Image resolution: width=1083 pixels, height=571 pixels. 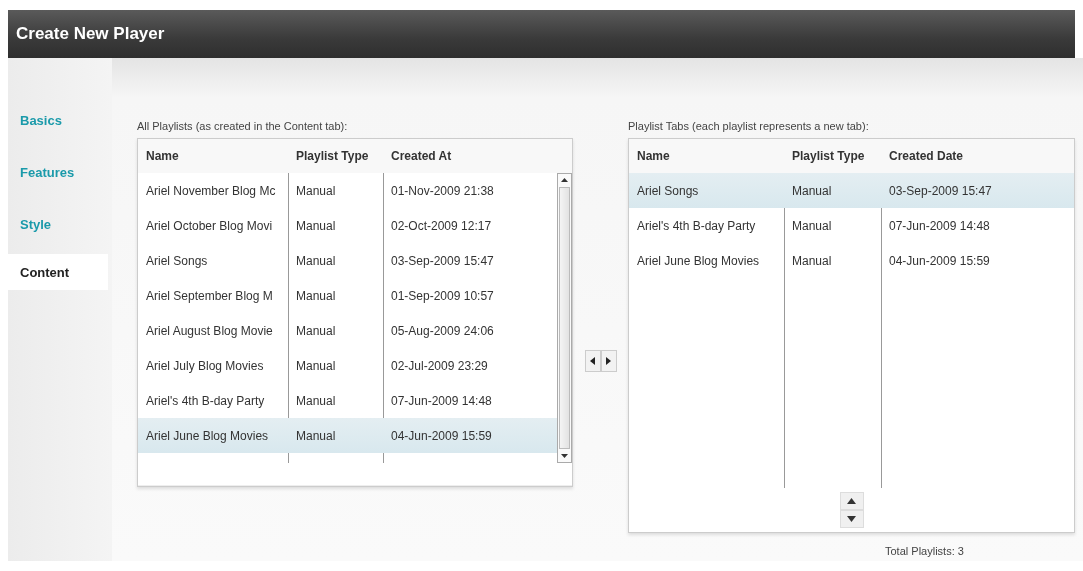 I want to click on scroll-up-icon, so click(x=564, y=180).